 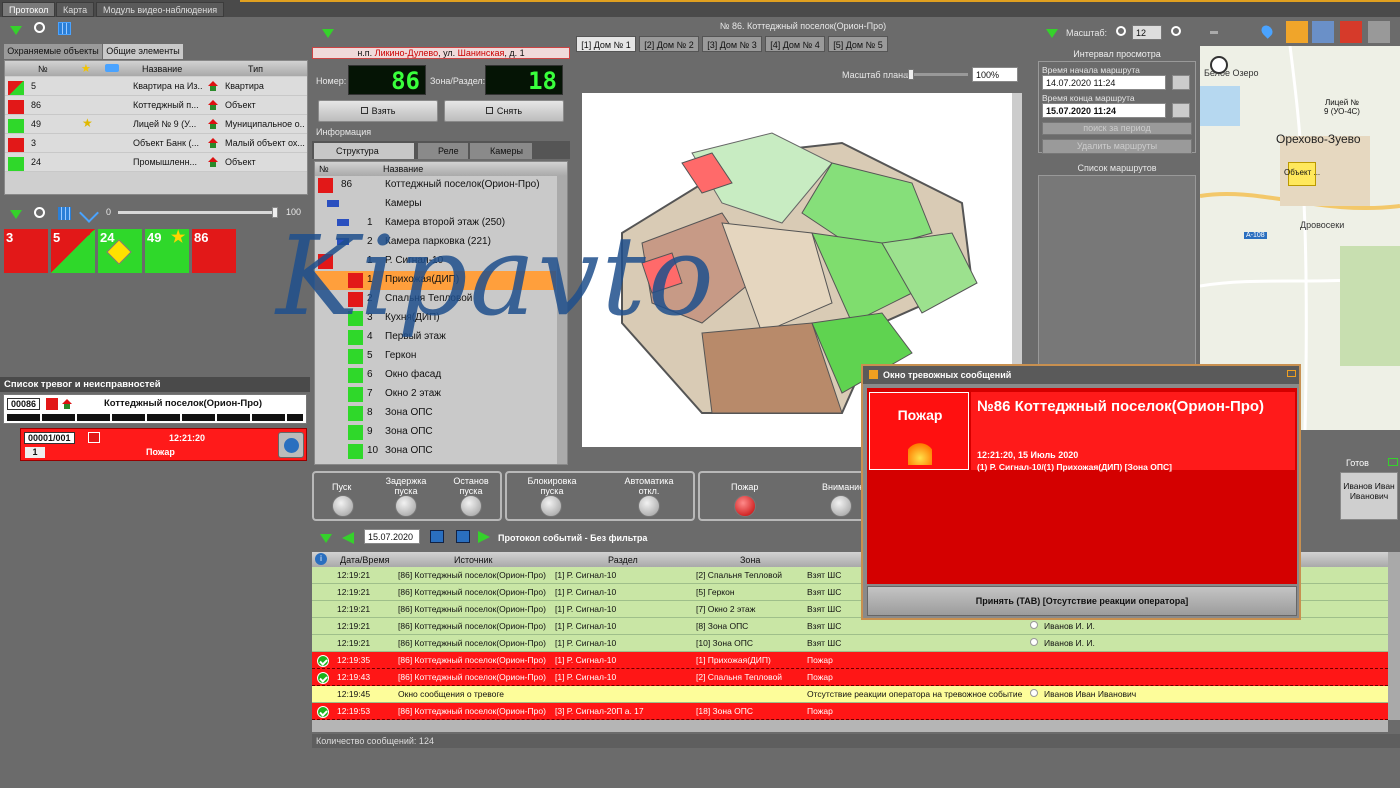 I want to click on tab-video: Модуль видео-наблюдения, so click(x=160, y=9).